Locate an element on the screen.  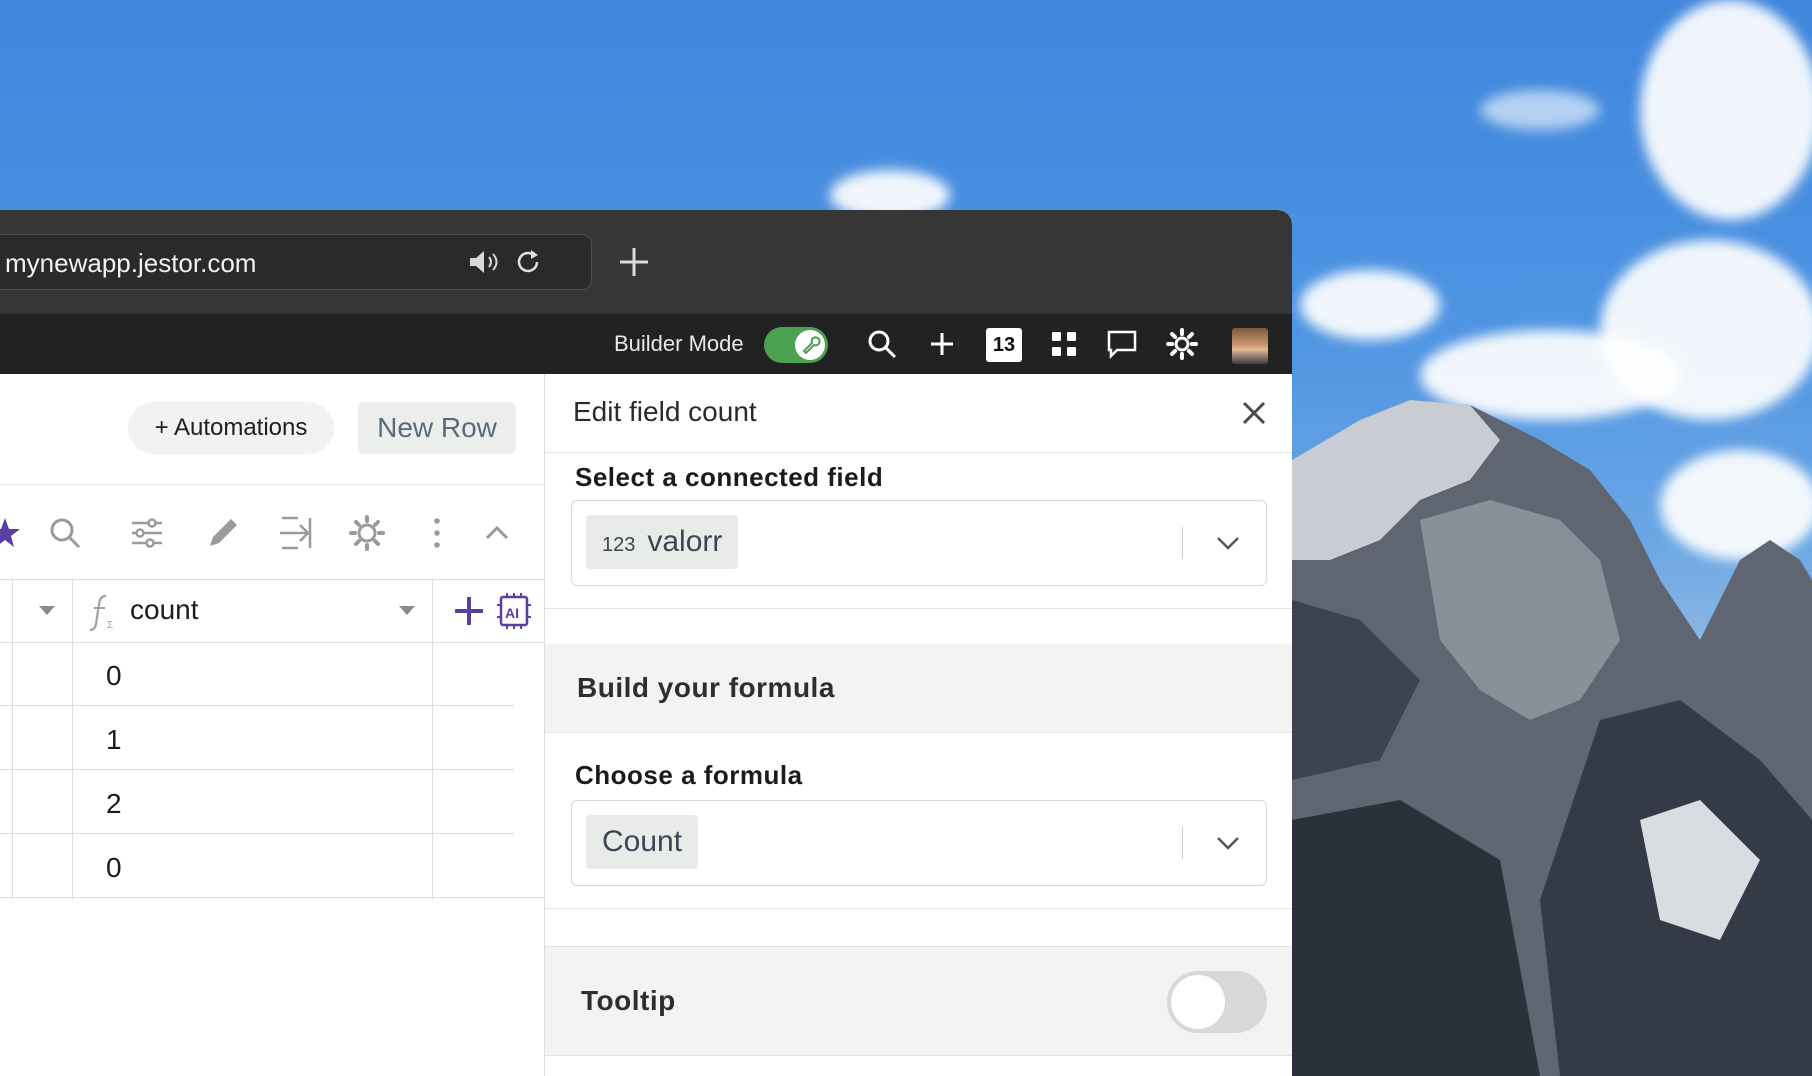
browser-tab-bar: mynewapp.jestor.com is located at coordinates (646, 262).